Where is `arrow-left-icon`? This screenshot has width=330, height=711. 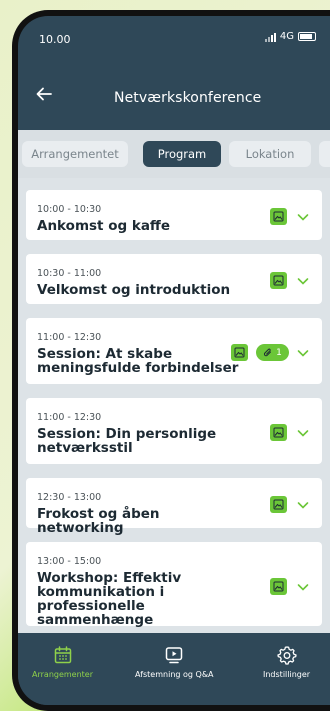 arrow-left-icon is located at coordinates (44, 94).